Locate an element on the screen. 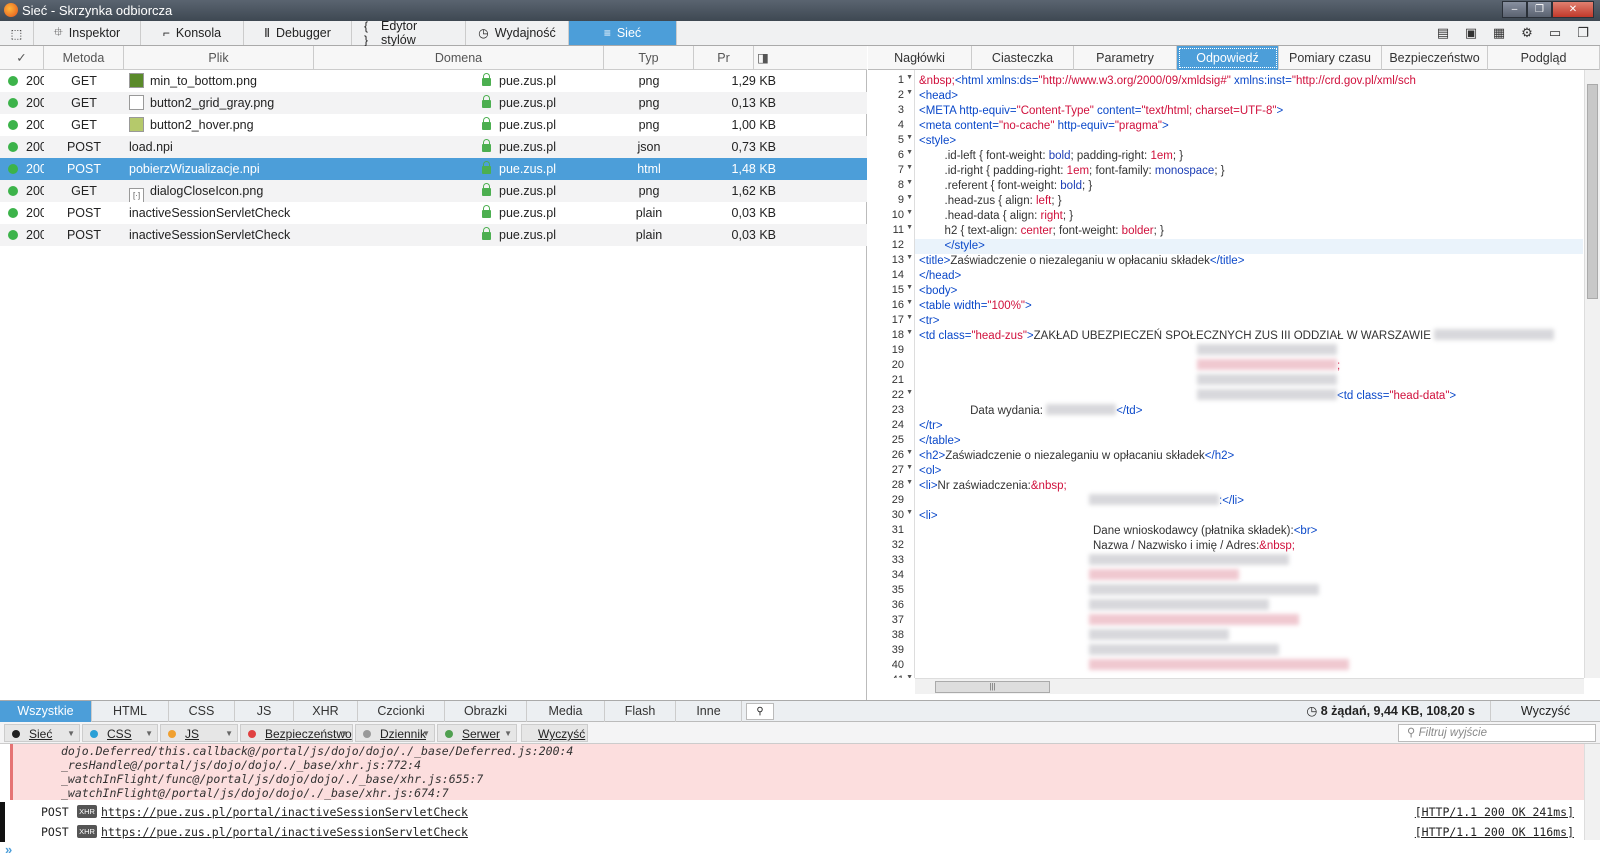  responsive-icon: ▣ is located at coordinates (1471, 33).